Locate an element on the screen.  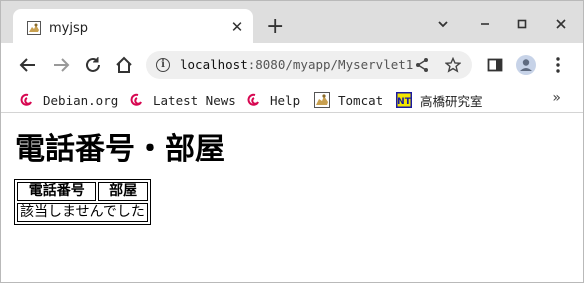
bookmark-debian-org: Debian.org is located at coordinates (68, 100).